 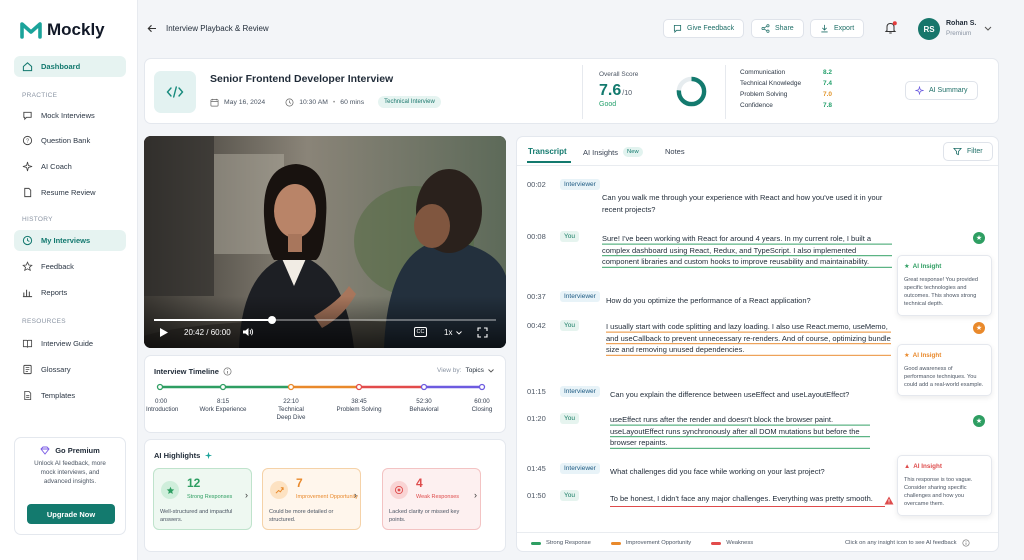 I want to click on give-feedback-button: Give Feedback, so click(x=704, y=28).